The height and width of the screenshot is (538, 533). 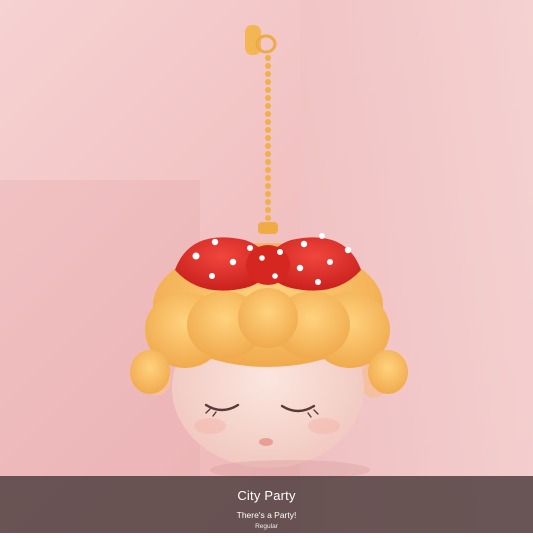 What do you see at coordinates (268, 228) in the screenshot?
I see `chain-clasp` at bounding box center [268, 228].